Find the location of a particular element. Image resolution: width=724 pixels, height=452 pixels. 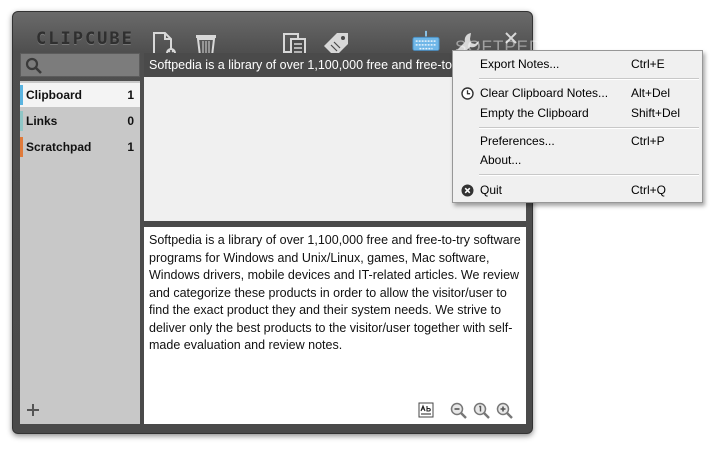

sidebar-item-scratchpad: Scratchpad 1 is located at coordinates (80, 147).